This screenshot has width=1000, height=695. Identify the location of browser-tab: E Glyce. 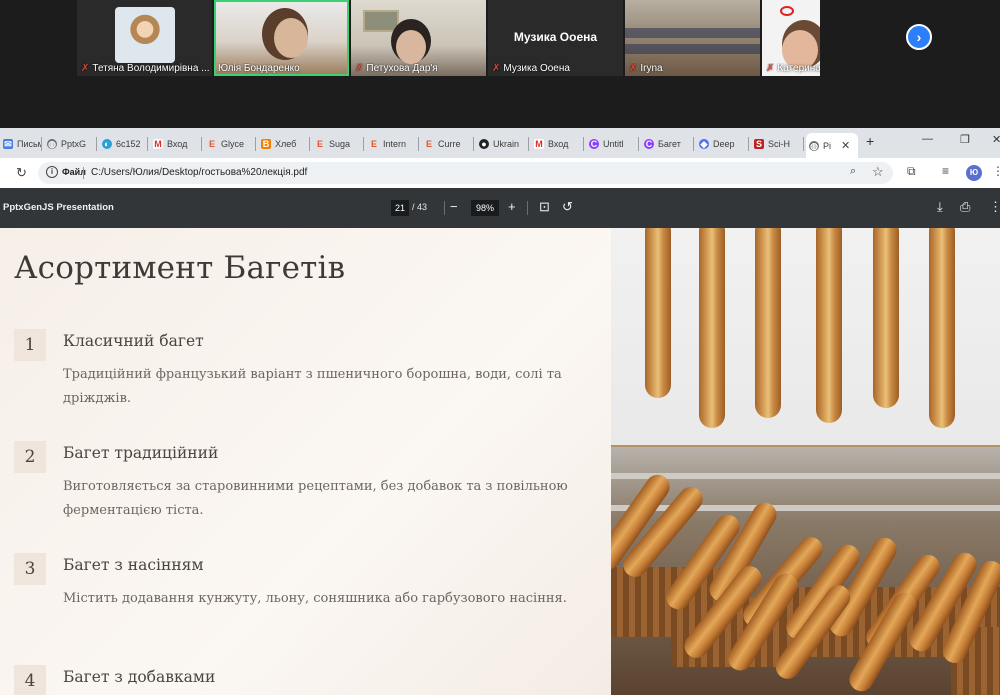
(230, 144).